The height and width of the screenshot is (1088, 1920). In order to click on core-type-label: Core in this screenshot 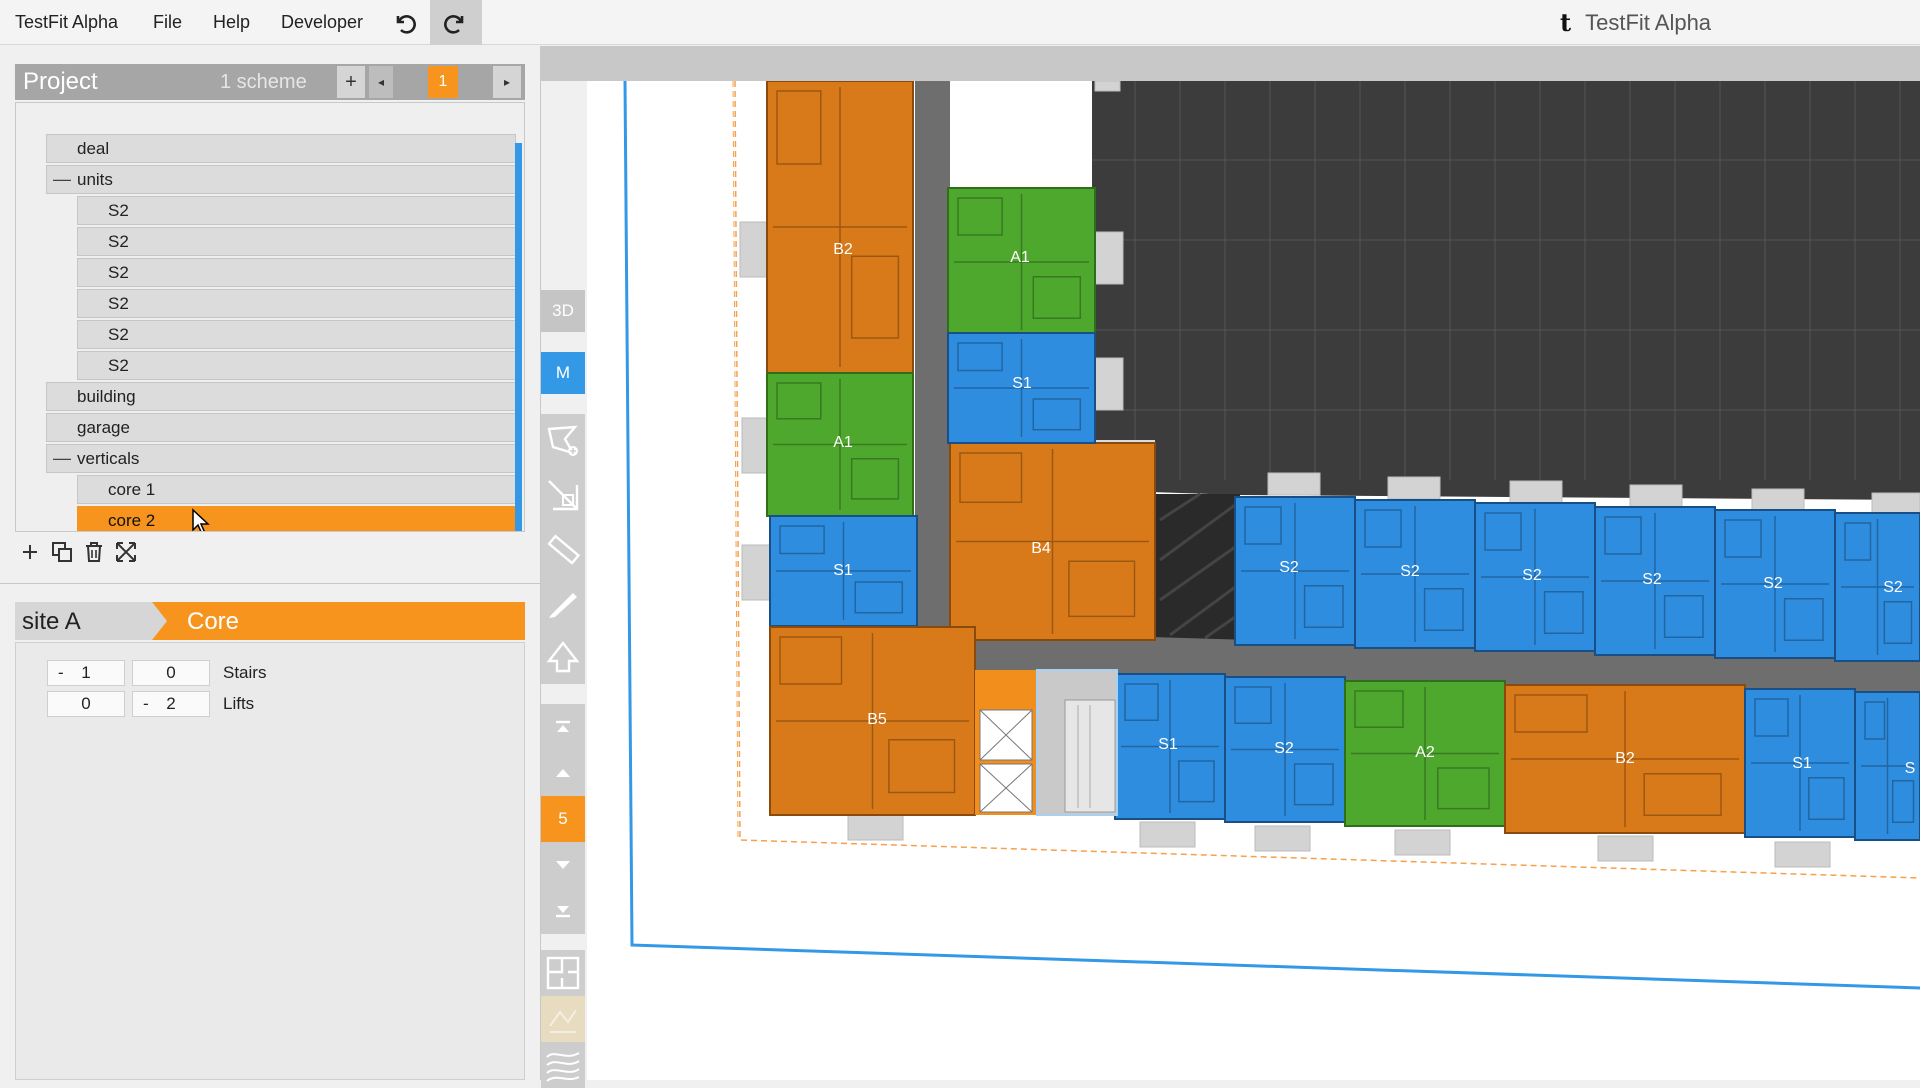, I will do `click(213, 621)`.